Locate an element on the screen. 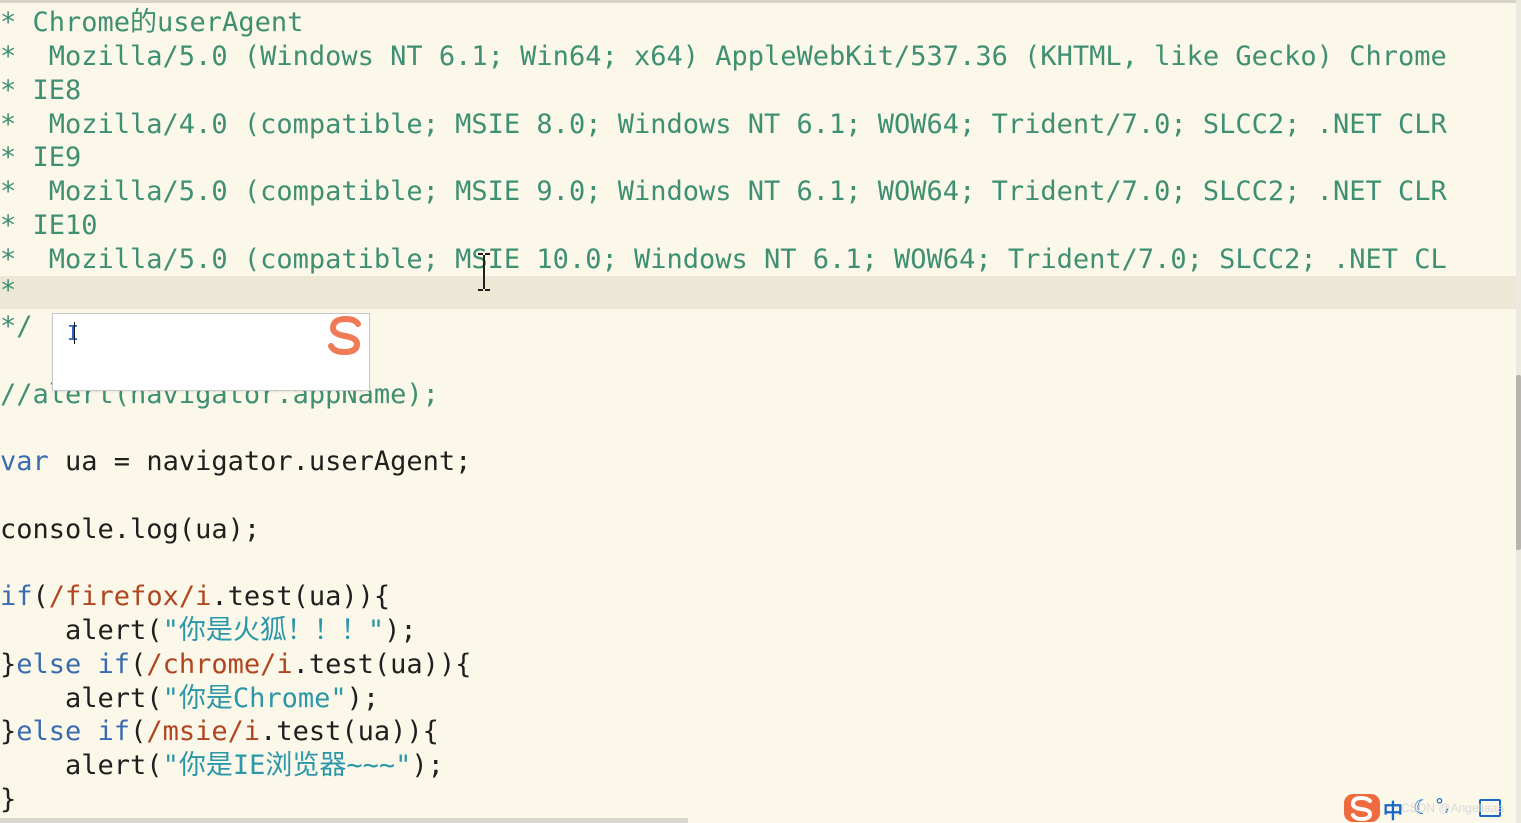  sogou-logo-icon is located at coordinates (344, 336).